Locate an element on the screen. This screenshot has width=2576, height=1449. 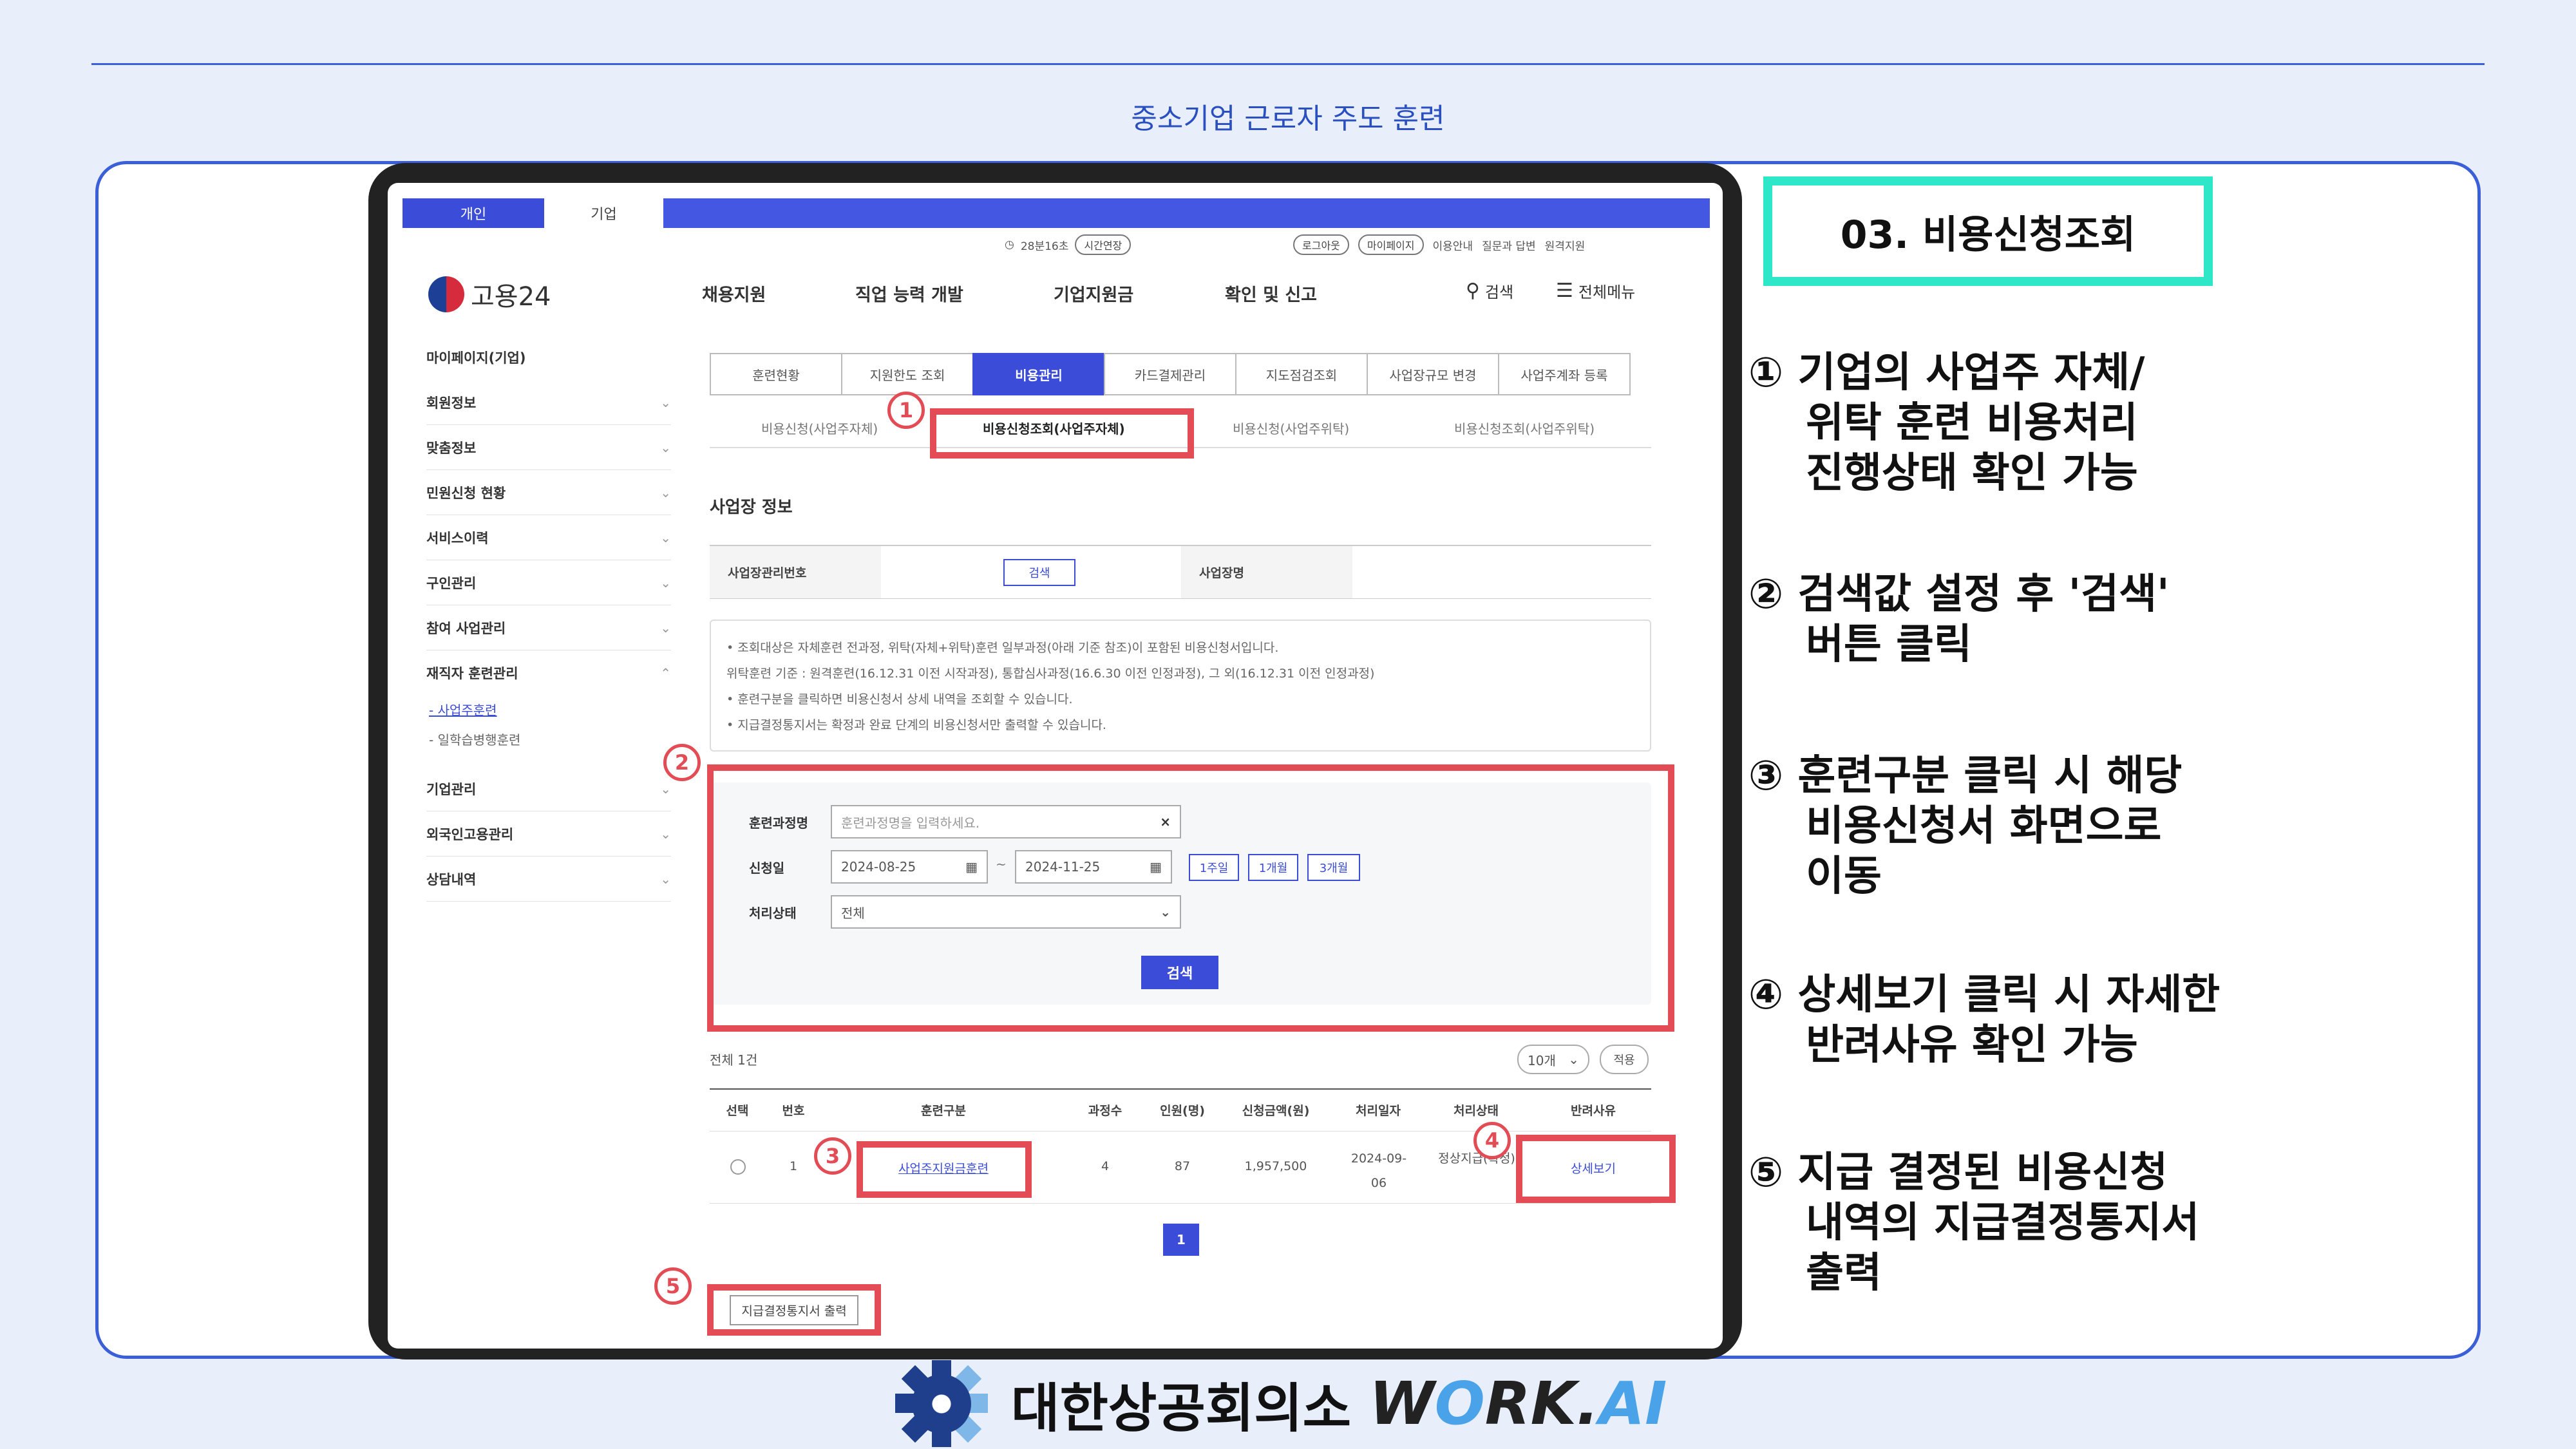
workplace-search-button: 검색 is located at coordinates (1039, 572).